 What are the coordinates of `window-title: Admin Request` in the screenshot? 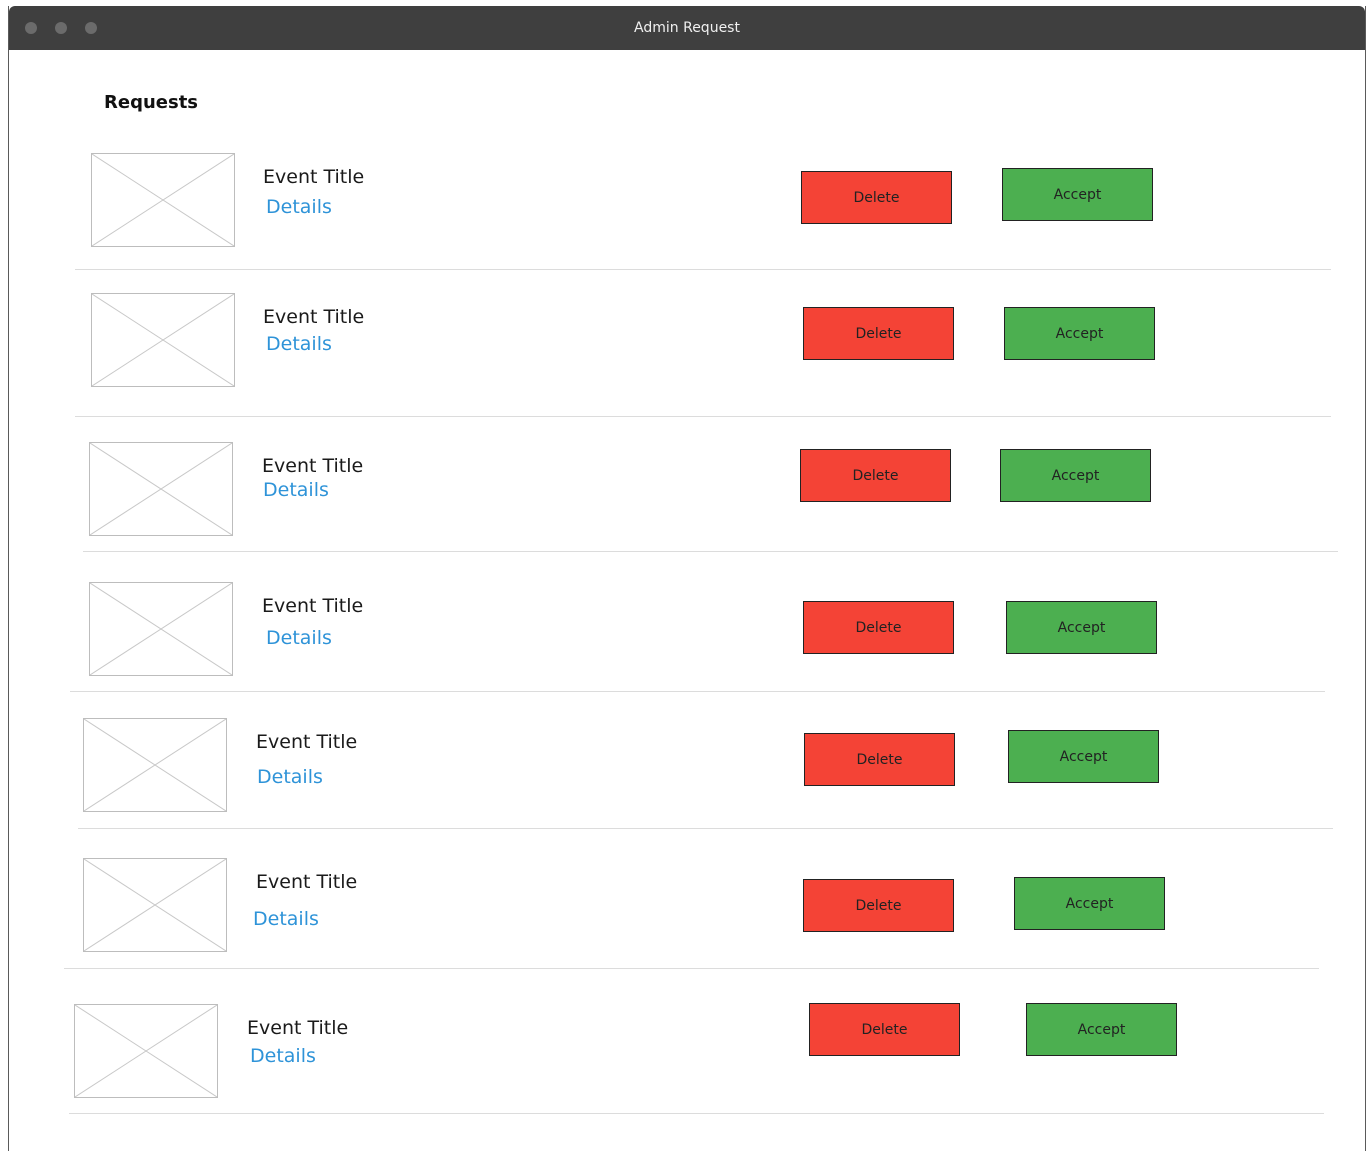 It's located at (687, 28).